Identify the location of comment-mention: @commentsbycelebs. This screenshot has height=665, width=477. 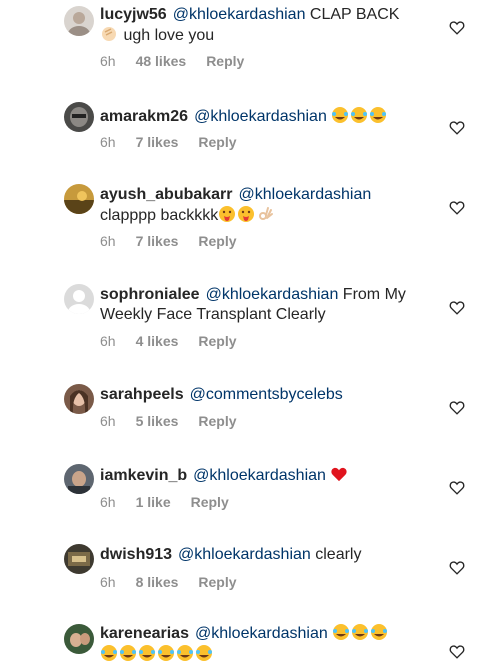
(266, 394).